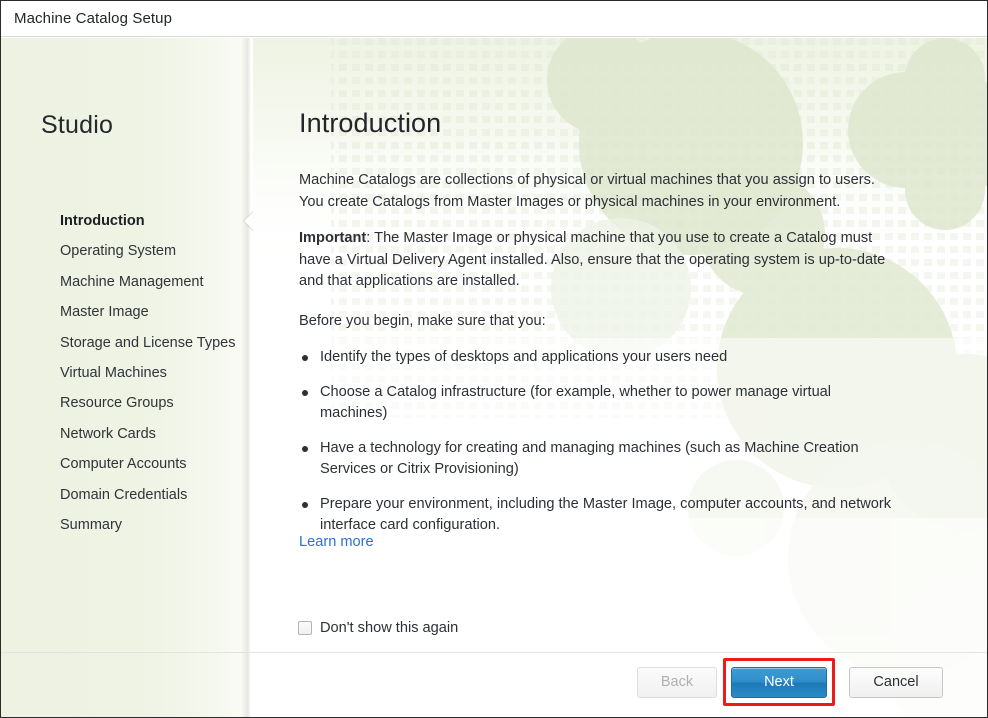 The image size is (988, 718). I want to click on dont-show-again-label: Don't show this again, so click(389, 628).